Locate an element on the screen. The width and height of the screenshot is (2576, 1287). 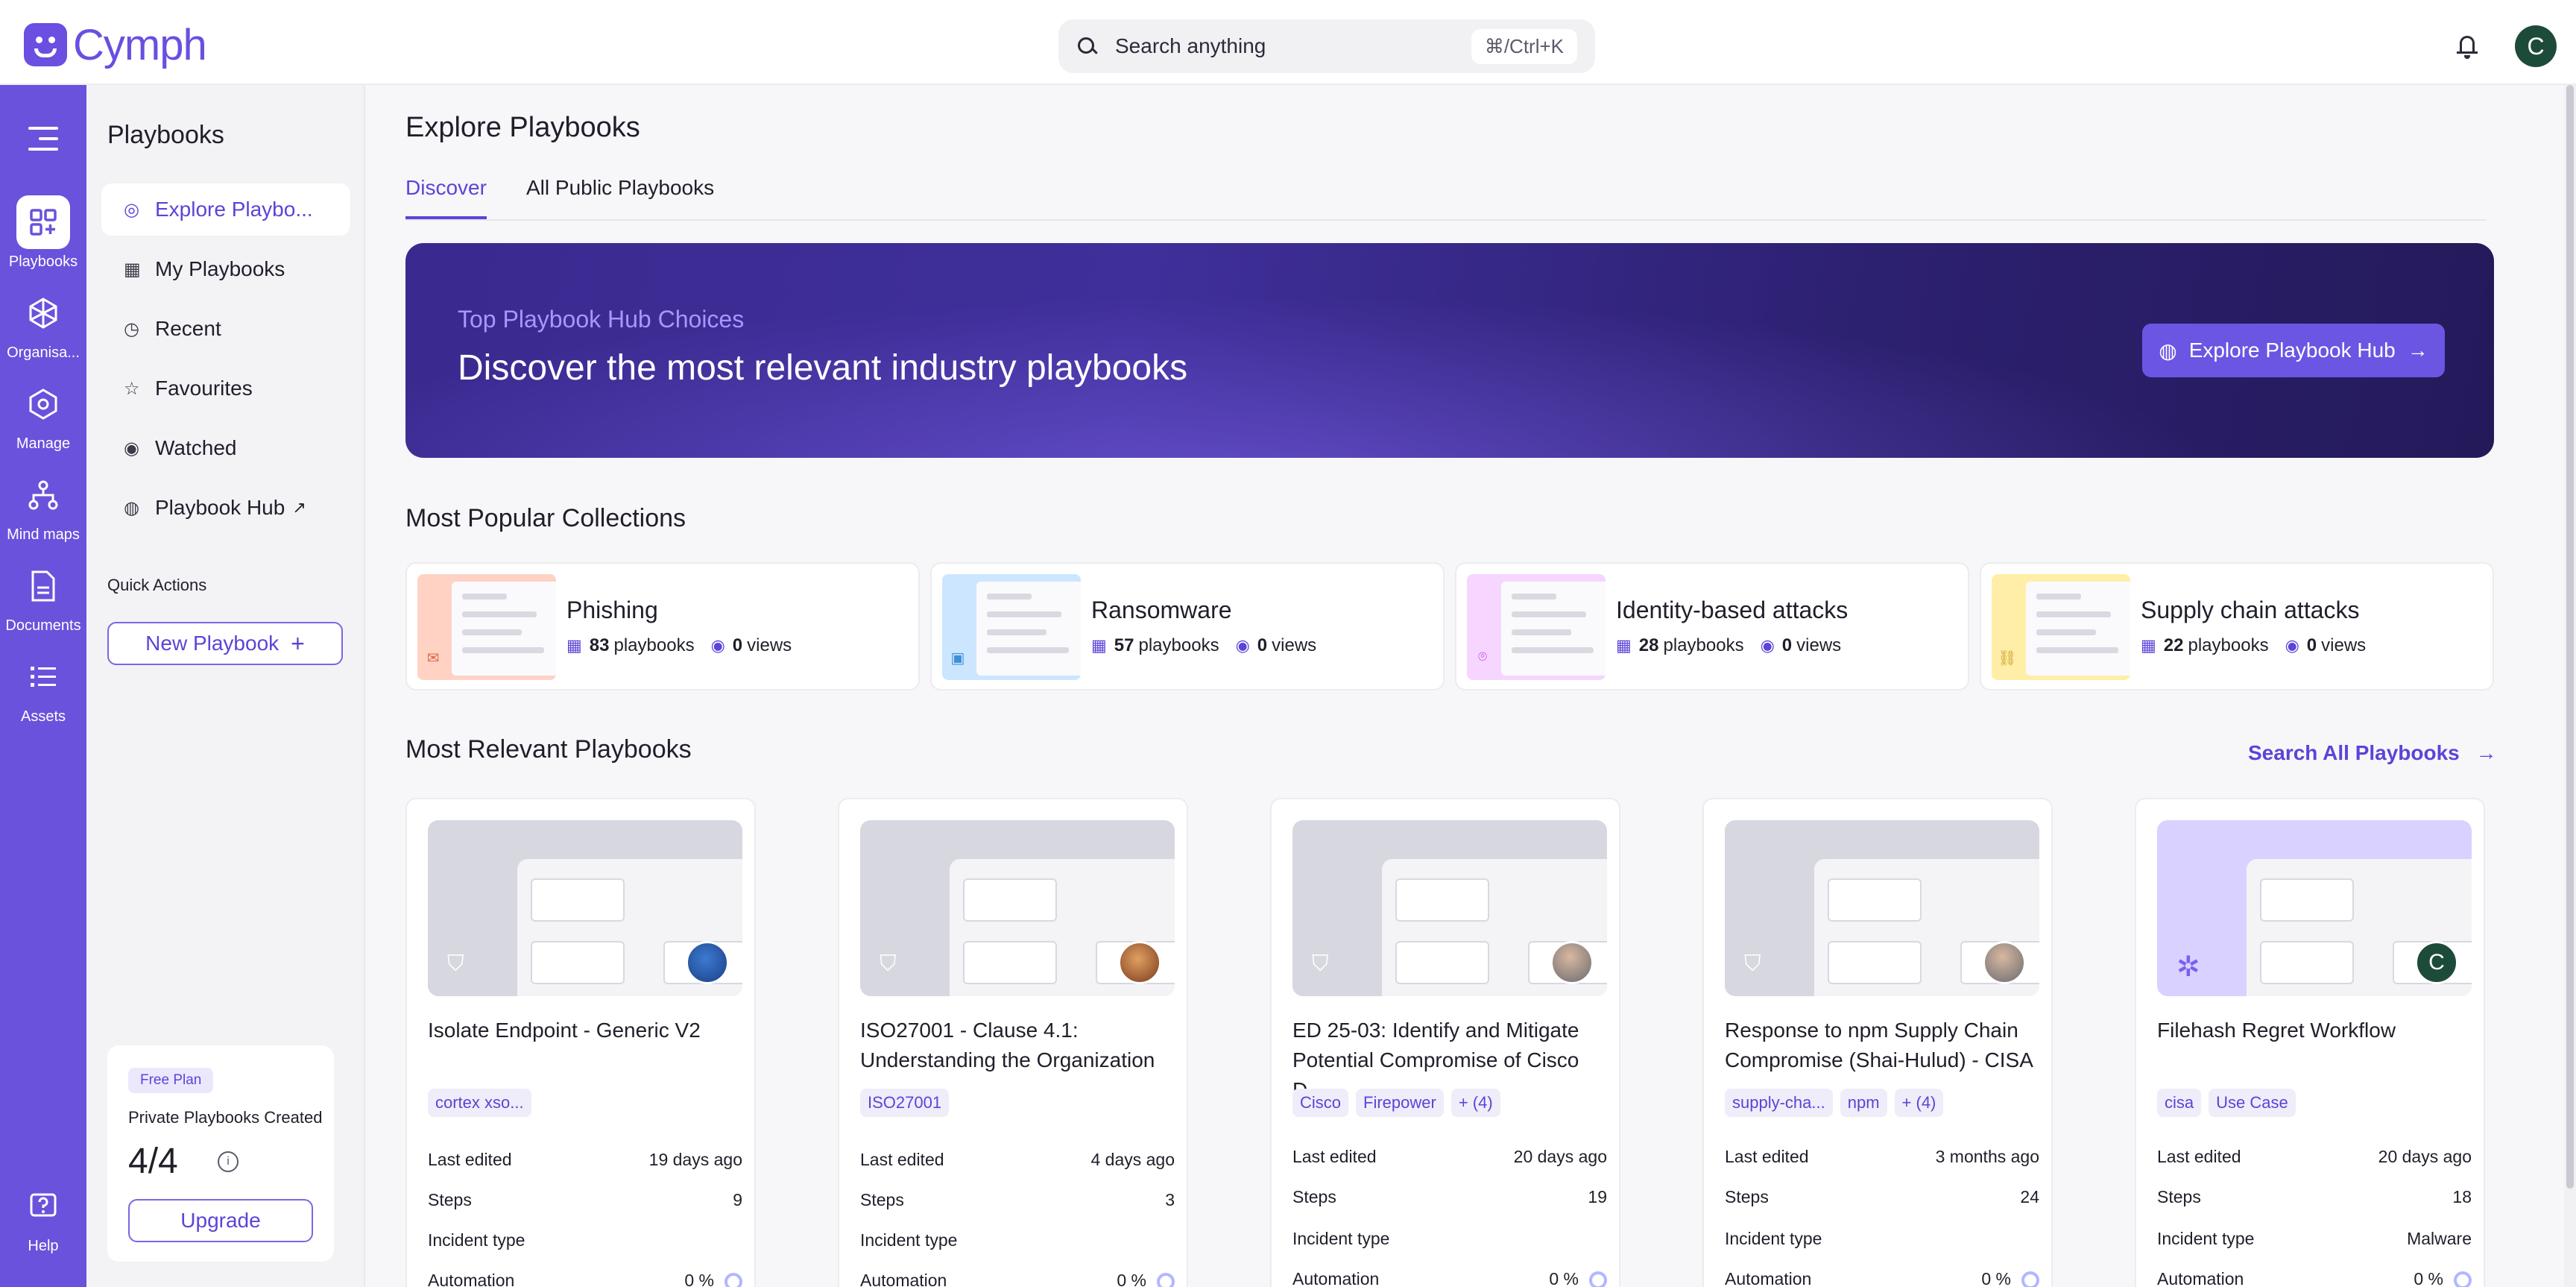
tab-bar: Discover All Public Playbooks is located at coordinates (1446, 199).